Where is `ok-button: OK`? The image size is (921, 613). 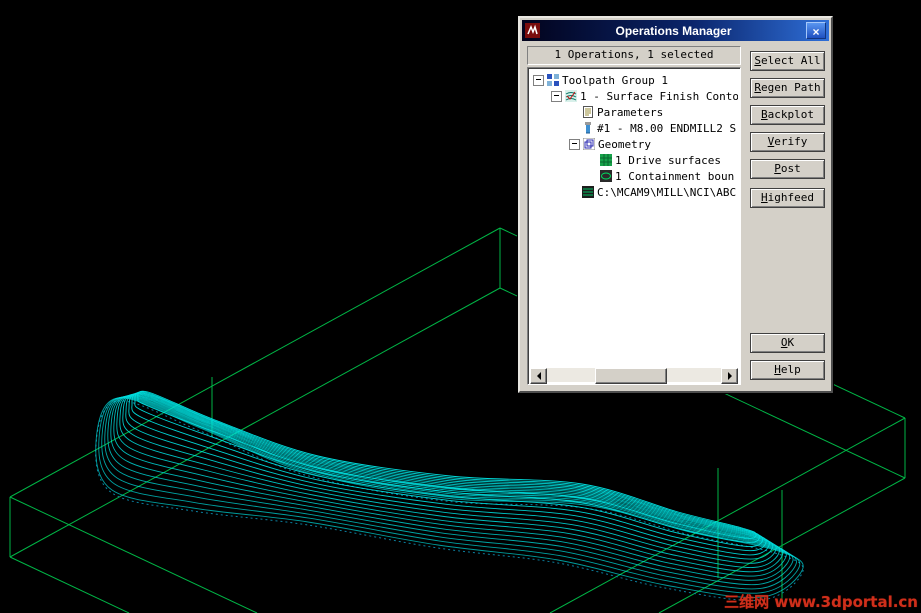
ok-button: OK is located at coordinates (787, 343).